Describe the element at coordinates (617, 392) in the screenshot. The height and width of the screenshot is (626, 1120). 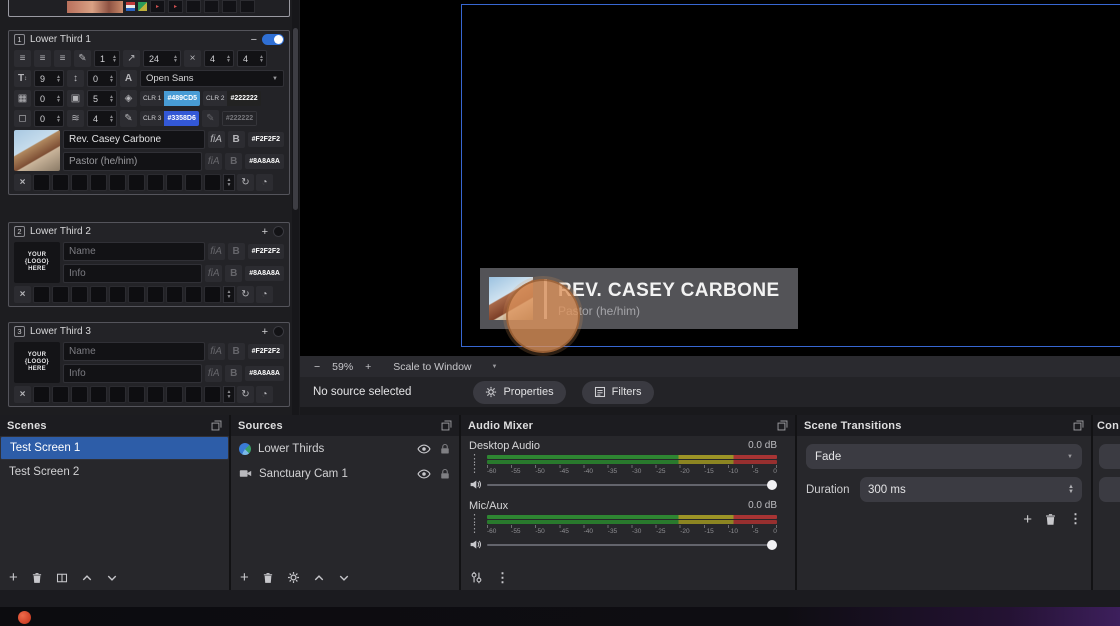
I see `filters-button: Filters` at that location.